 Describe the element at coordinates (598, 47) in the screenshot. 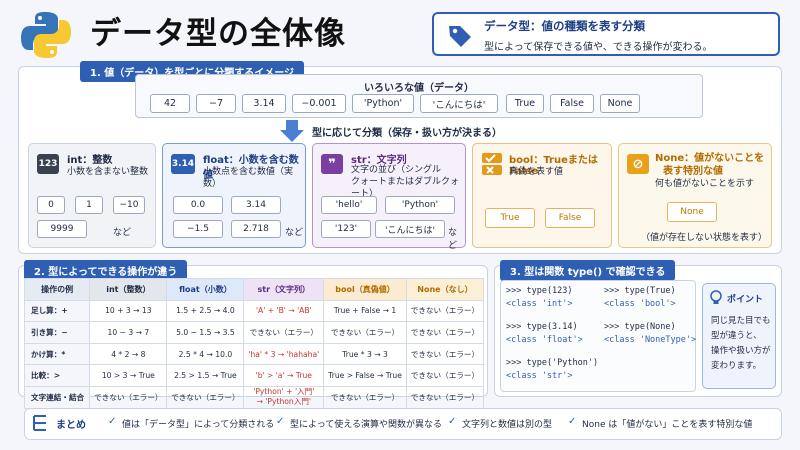

I see `definition-text: 型によって保存できる値や、できる操作が変わる。` at that location.